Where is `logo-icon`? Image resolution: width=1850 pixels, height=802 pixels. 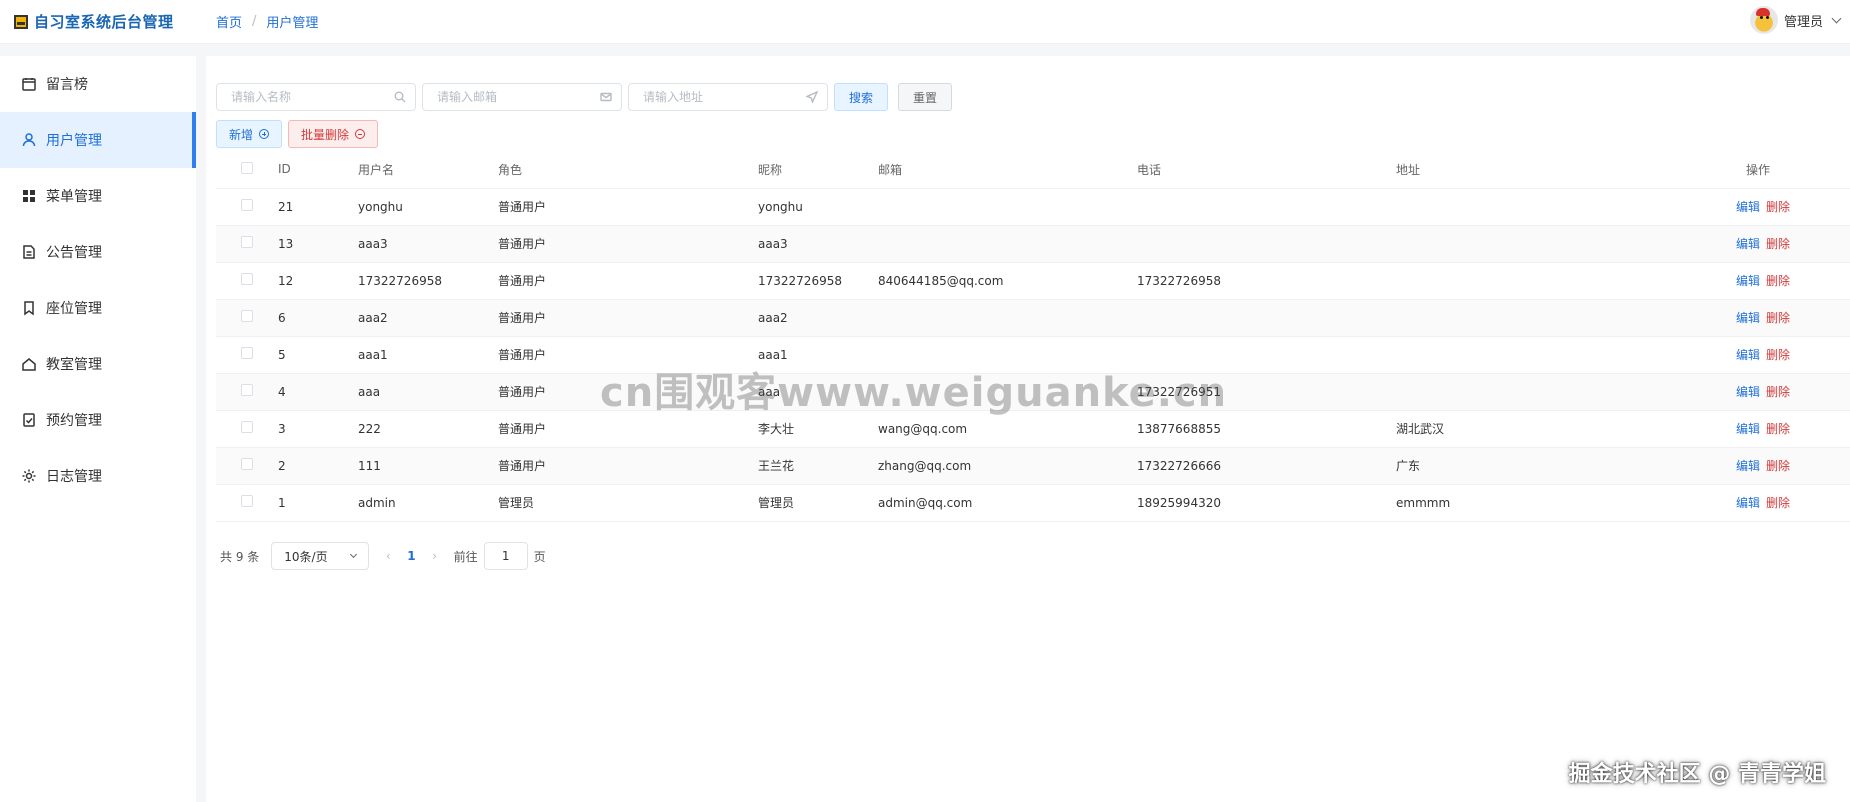
logo-icon is located at coordinates (21, 21).